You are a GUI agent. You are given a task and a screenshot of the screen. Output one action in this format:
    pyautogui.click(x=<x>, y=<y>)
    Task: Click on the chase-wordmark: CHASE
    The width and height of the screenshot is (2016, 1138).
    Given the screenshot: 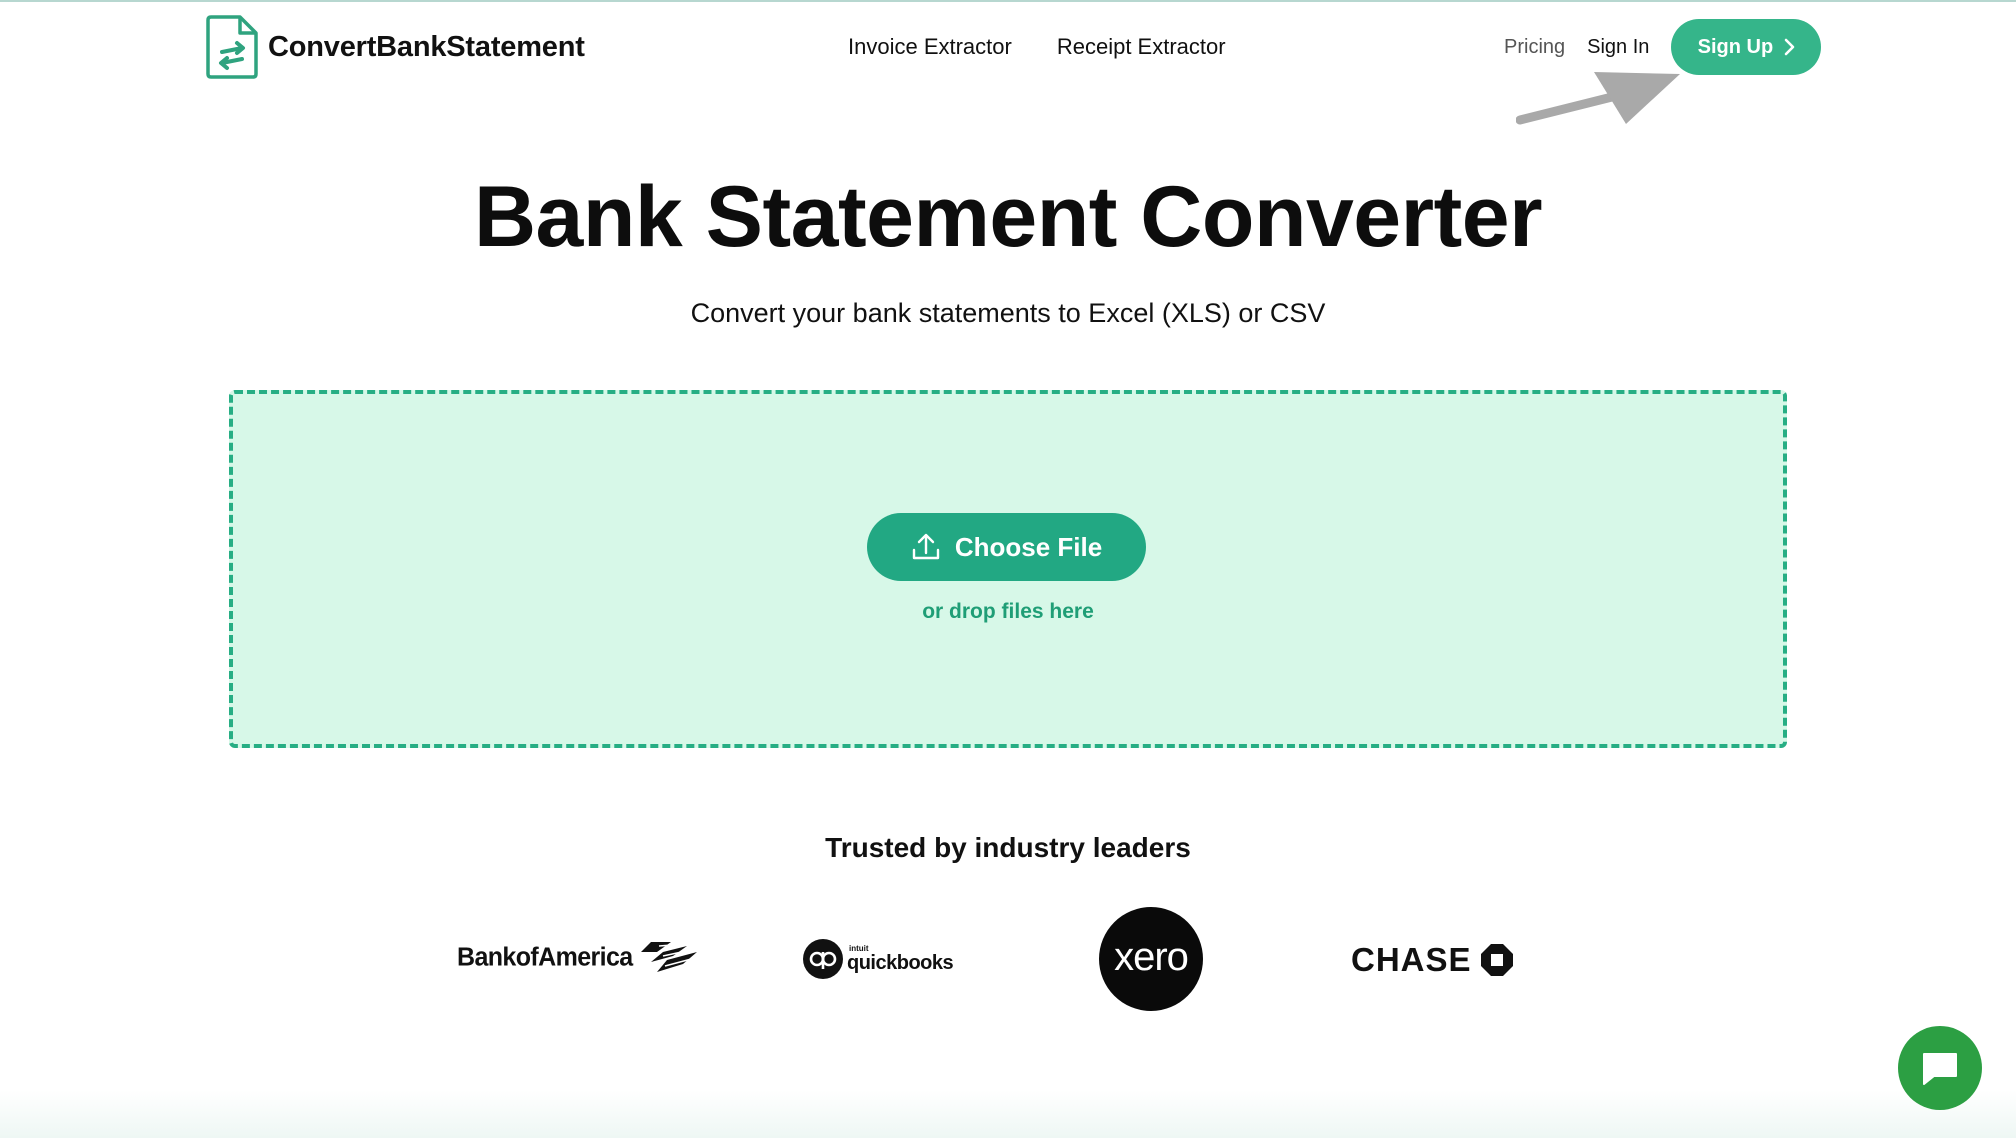 What is the action you would take?
    pyautogui.click(x=1411, y=959)
    